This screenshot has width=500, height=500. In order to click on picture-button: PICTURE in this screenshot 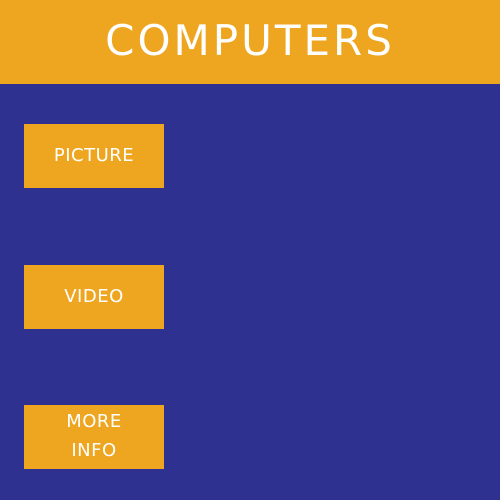, I will do `click(94, 156)`.